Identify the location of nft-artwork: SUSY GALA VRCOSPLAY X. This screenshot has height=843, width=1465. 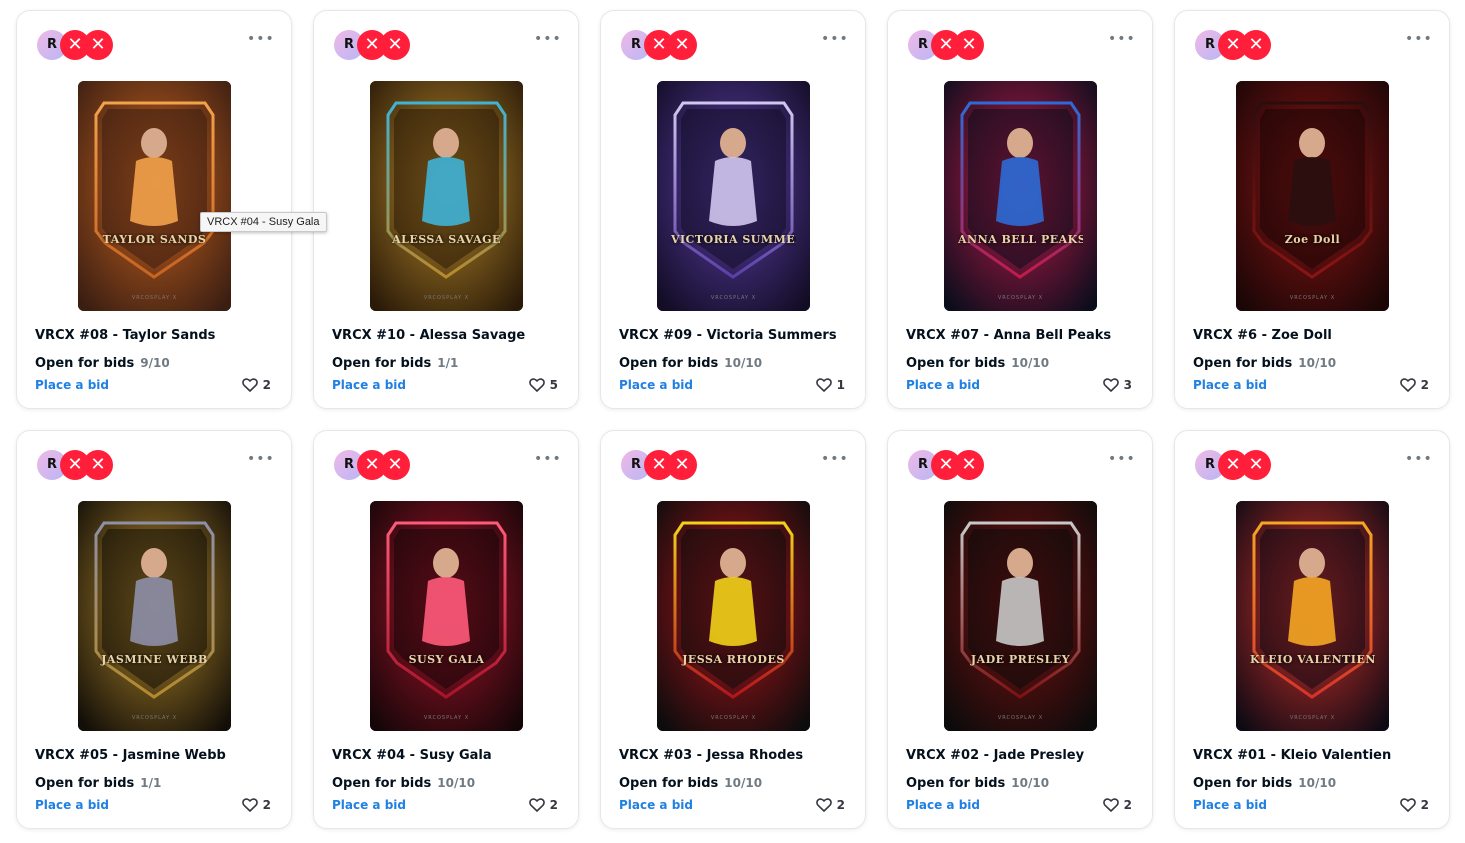
(446, 616).